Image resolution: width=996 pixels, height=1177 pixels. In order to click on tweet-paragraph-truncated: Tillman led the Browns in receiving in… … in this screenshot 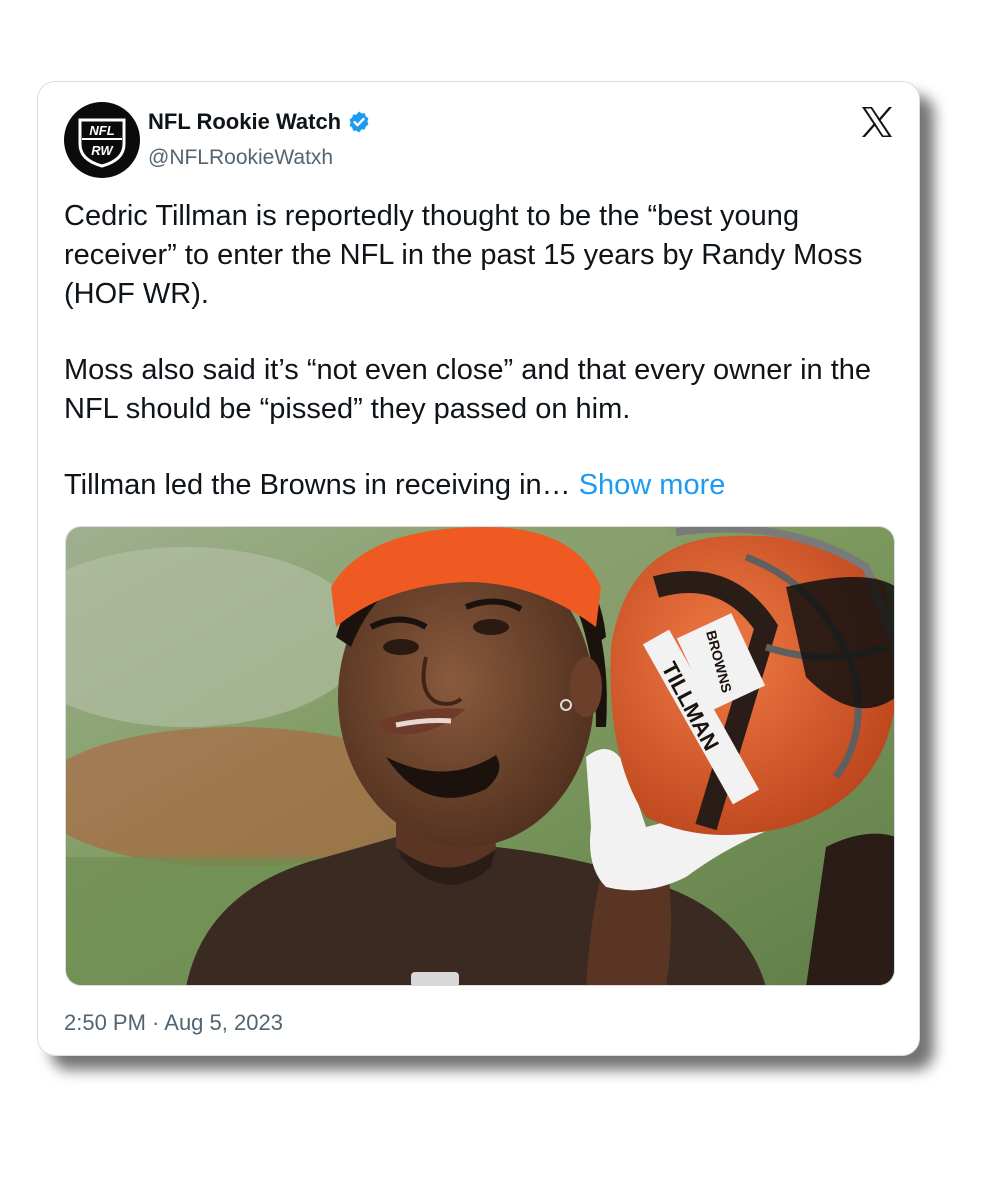, I will do `click(481, 485)`.